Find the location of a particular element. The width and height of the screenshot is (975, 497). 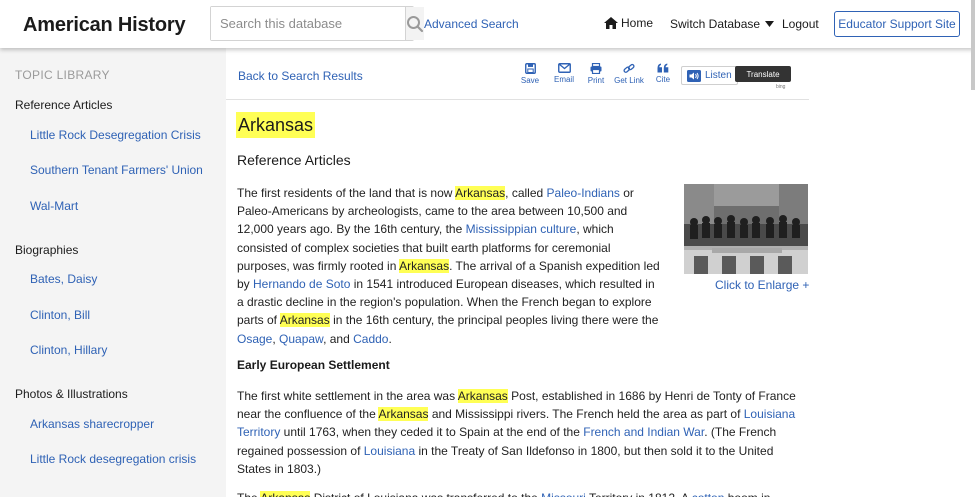

save-label: Save is located at coordinates (530, 80).